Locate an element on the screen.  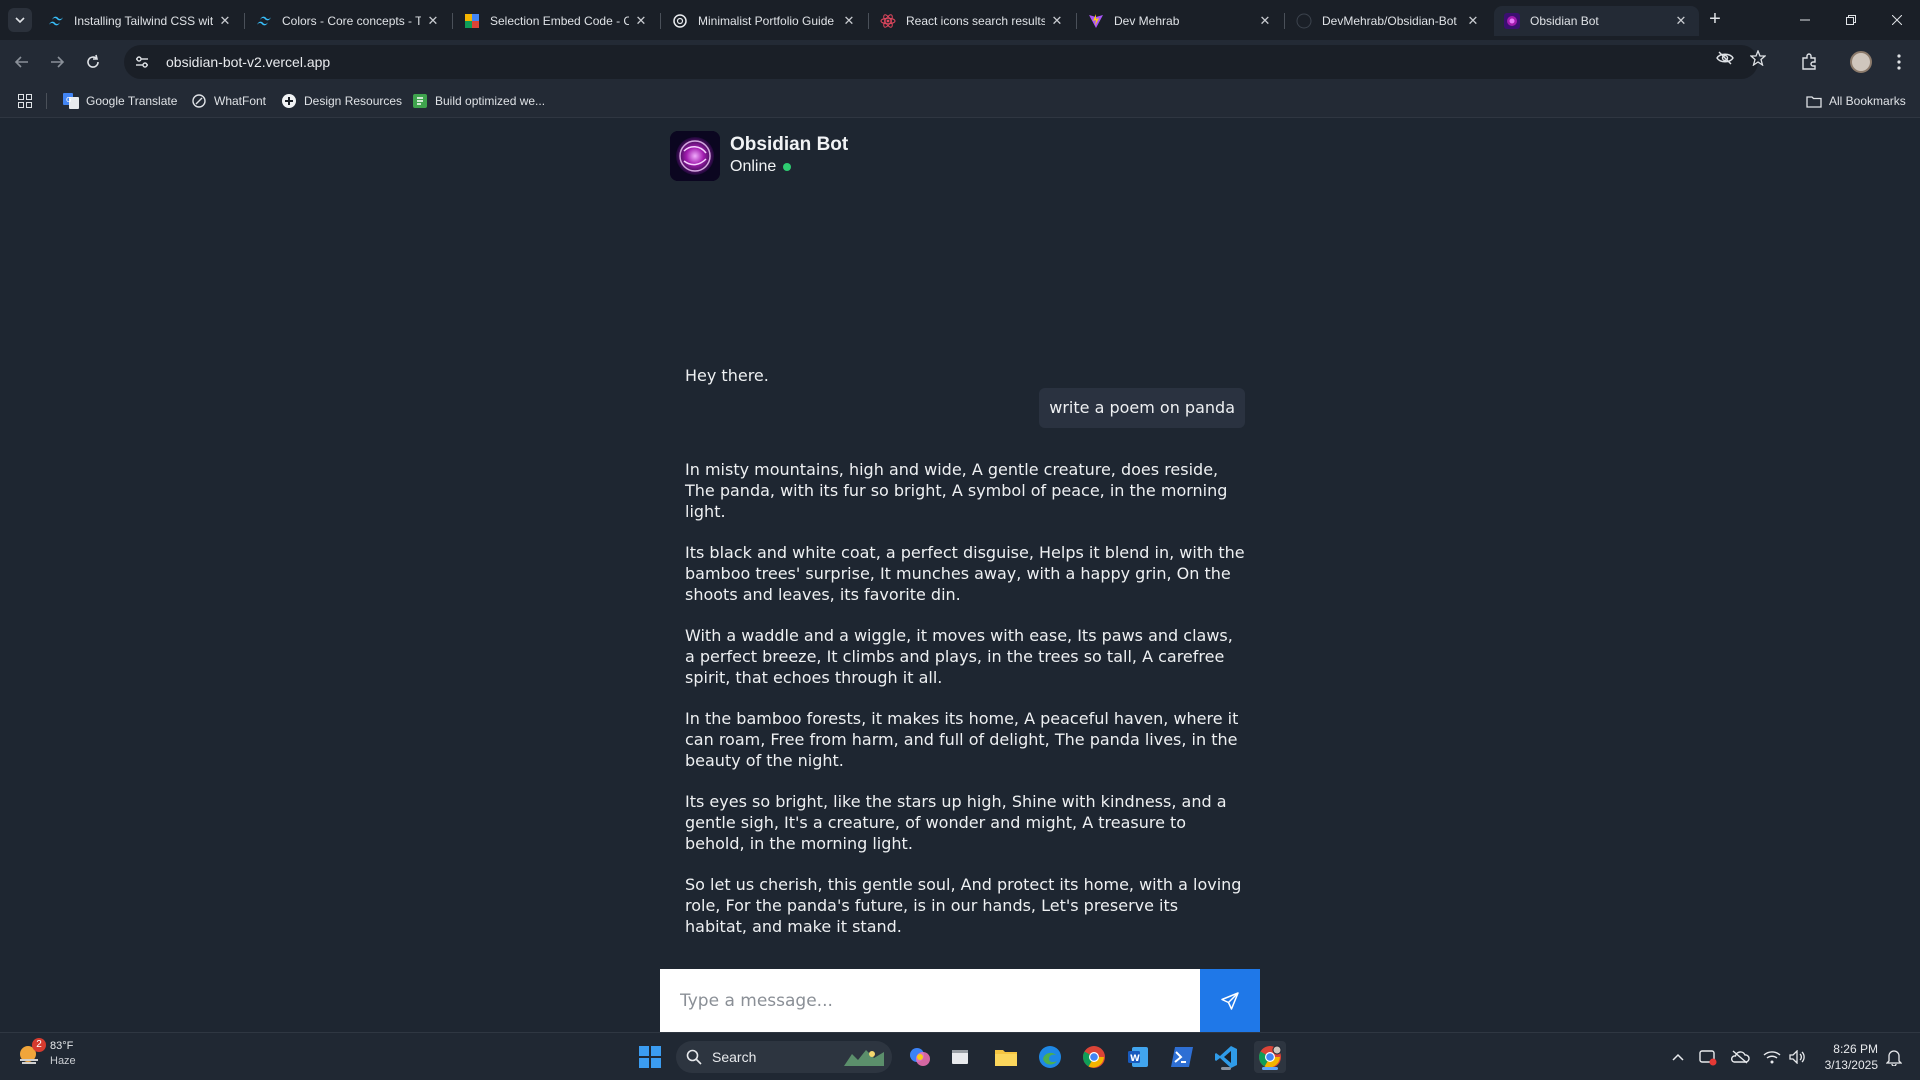
taskbar-powershell is located at coordinates (1182, 1057).